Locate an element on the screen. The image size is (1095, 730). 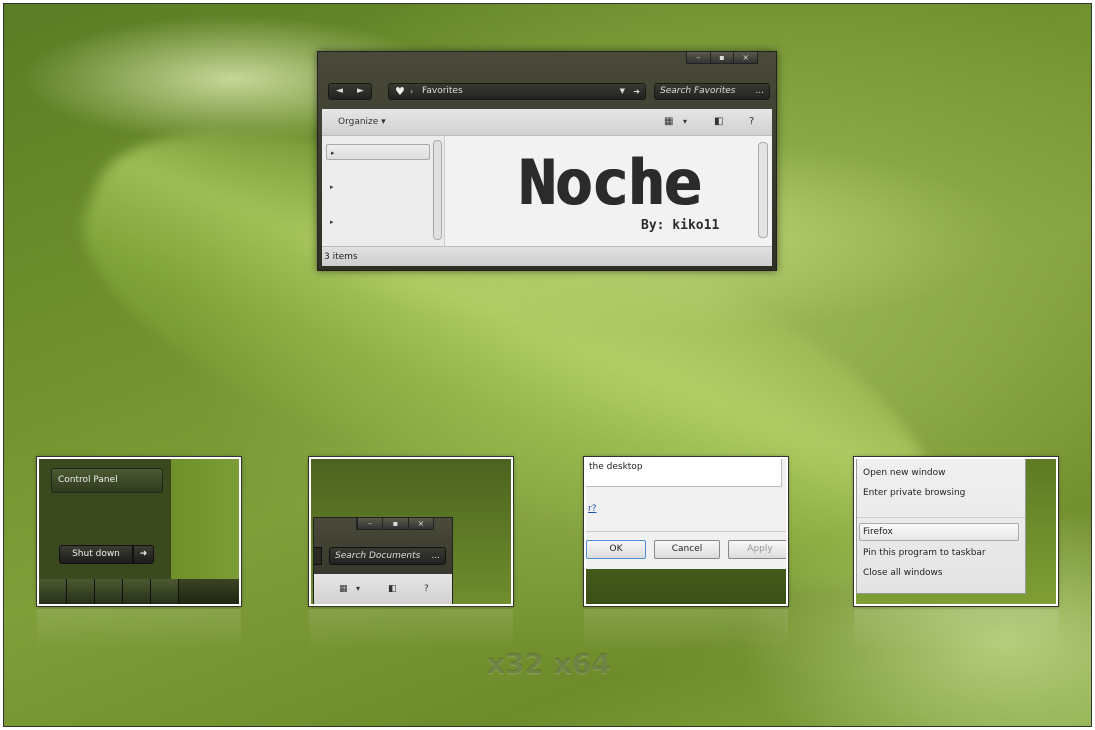
dialog-box: the desktop r? OK Cancel Apply is located at coordinates (686, 514).